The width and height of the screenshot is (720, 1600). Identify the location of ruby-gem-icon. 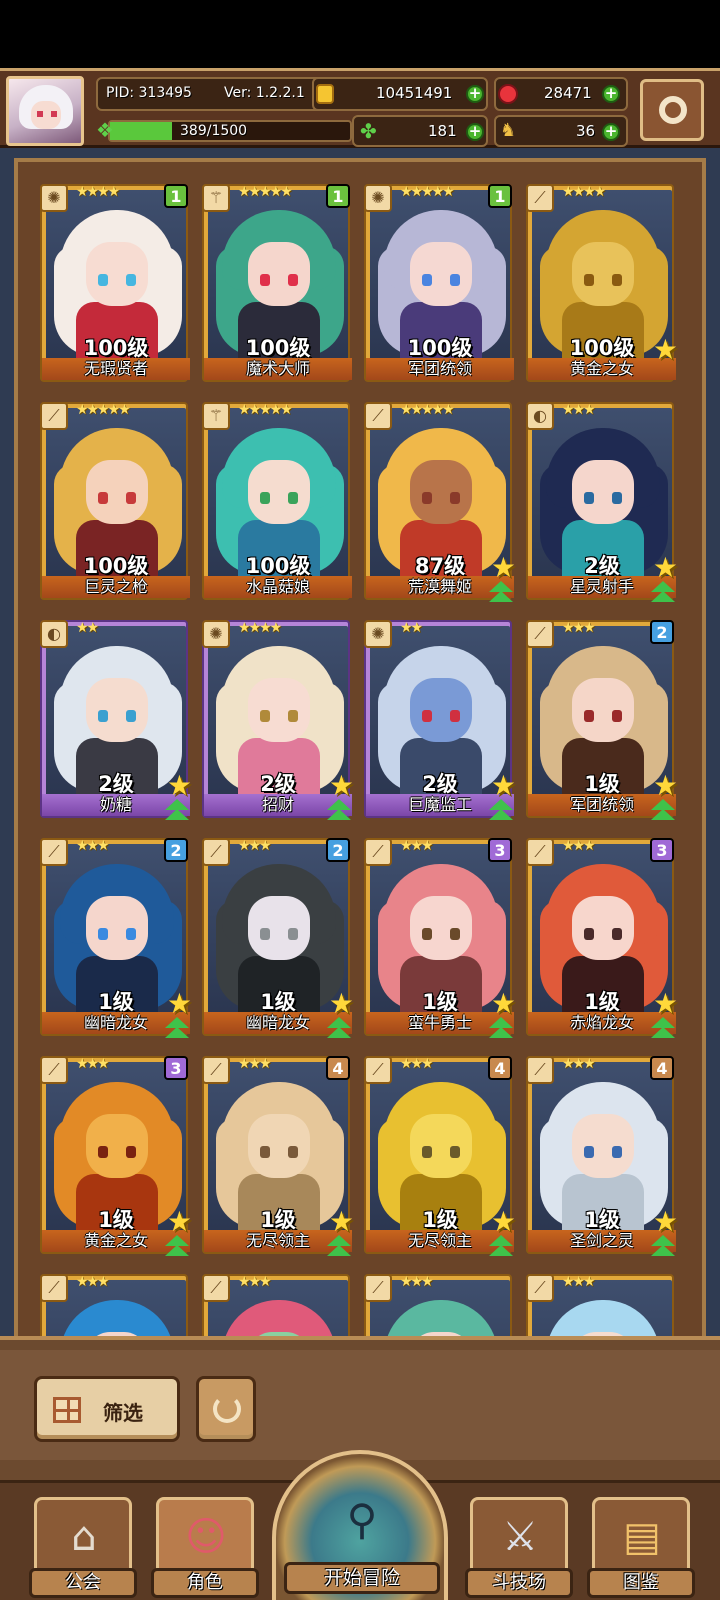
(508, 94).